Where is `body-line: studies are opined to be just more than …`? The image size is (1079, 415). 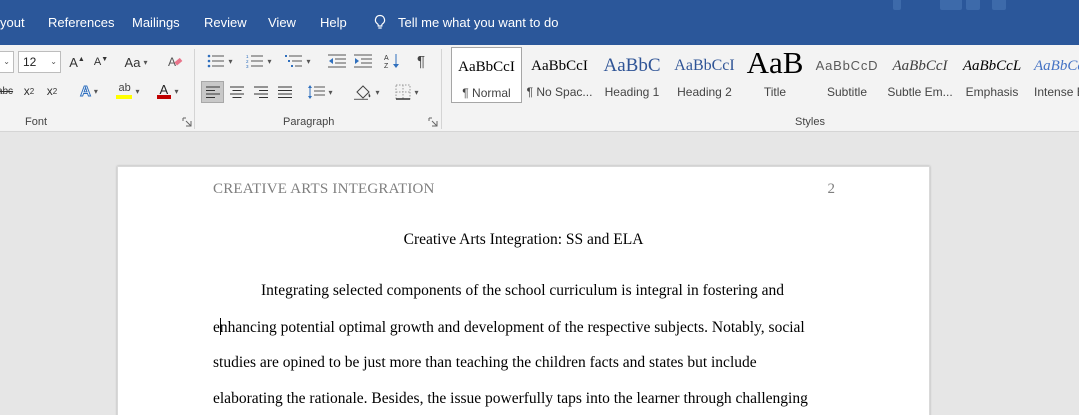 body-line: studies are opined to be just more than … is located at coordinates (485, 362).